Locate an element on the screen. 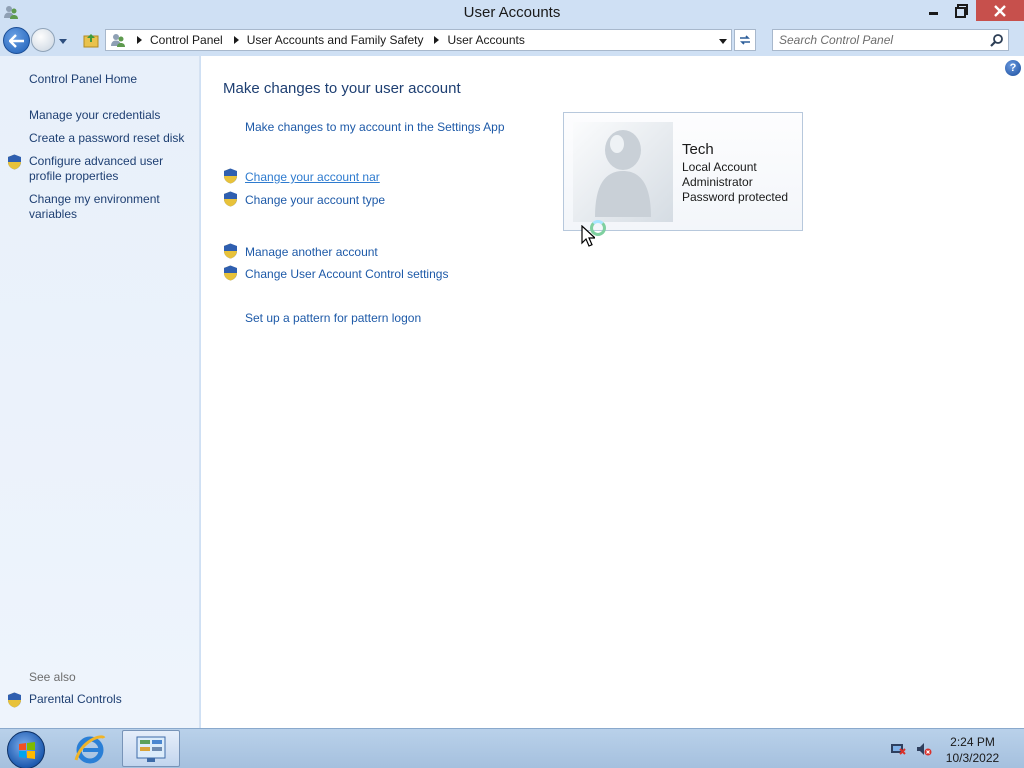 The width and height of the screenshot is (1024, 768). user-password-status: Password protected is located at coordinates (735, 197).